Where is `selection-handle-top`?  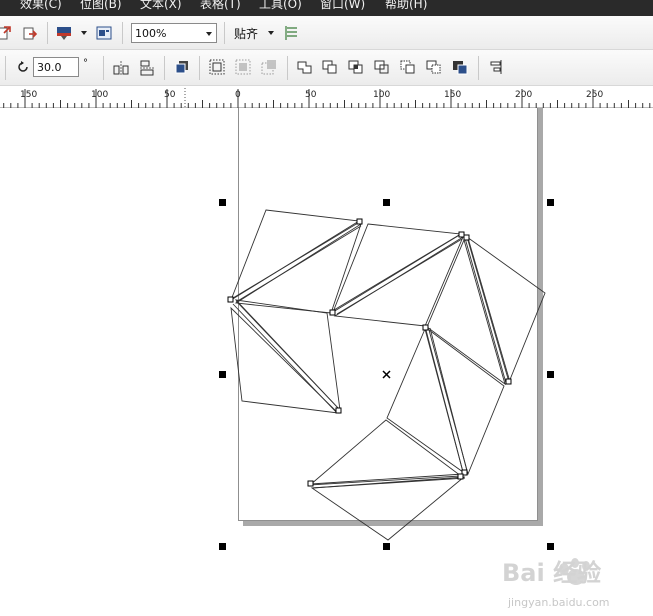
selection-handle-top is located at coordinates (386, 202).